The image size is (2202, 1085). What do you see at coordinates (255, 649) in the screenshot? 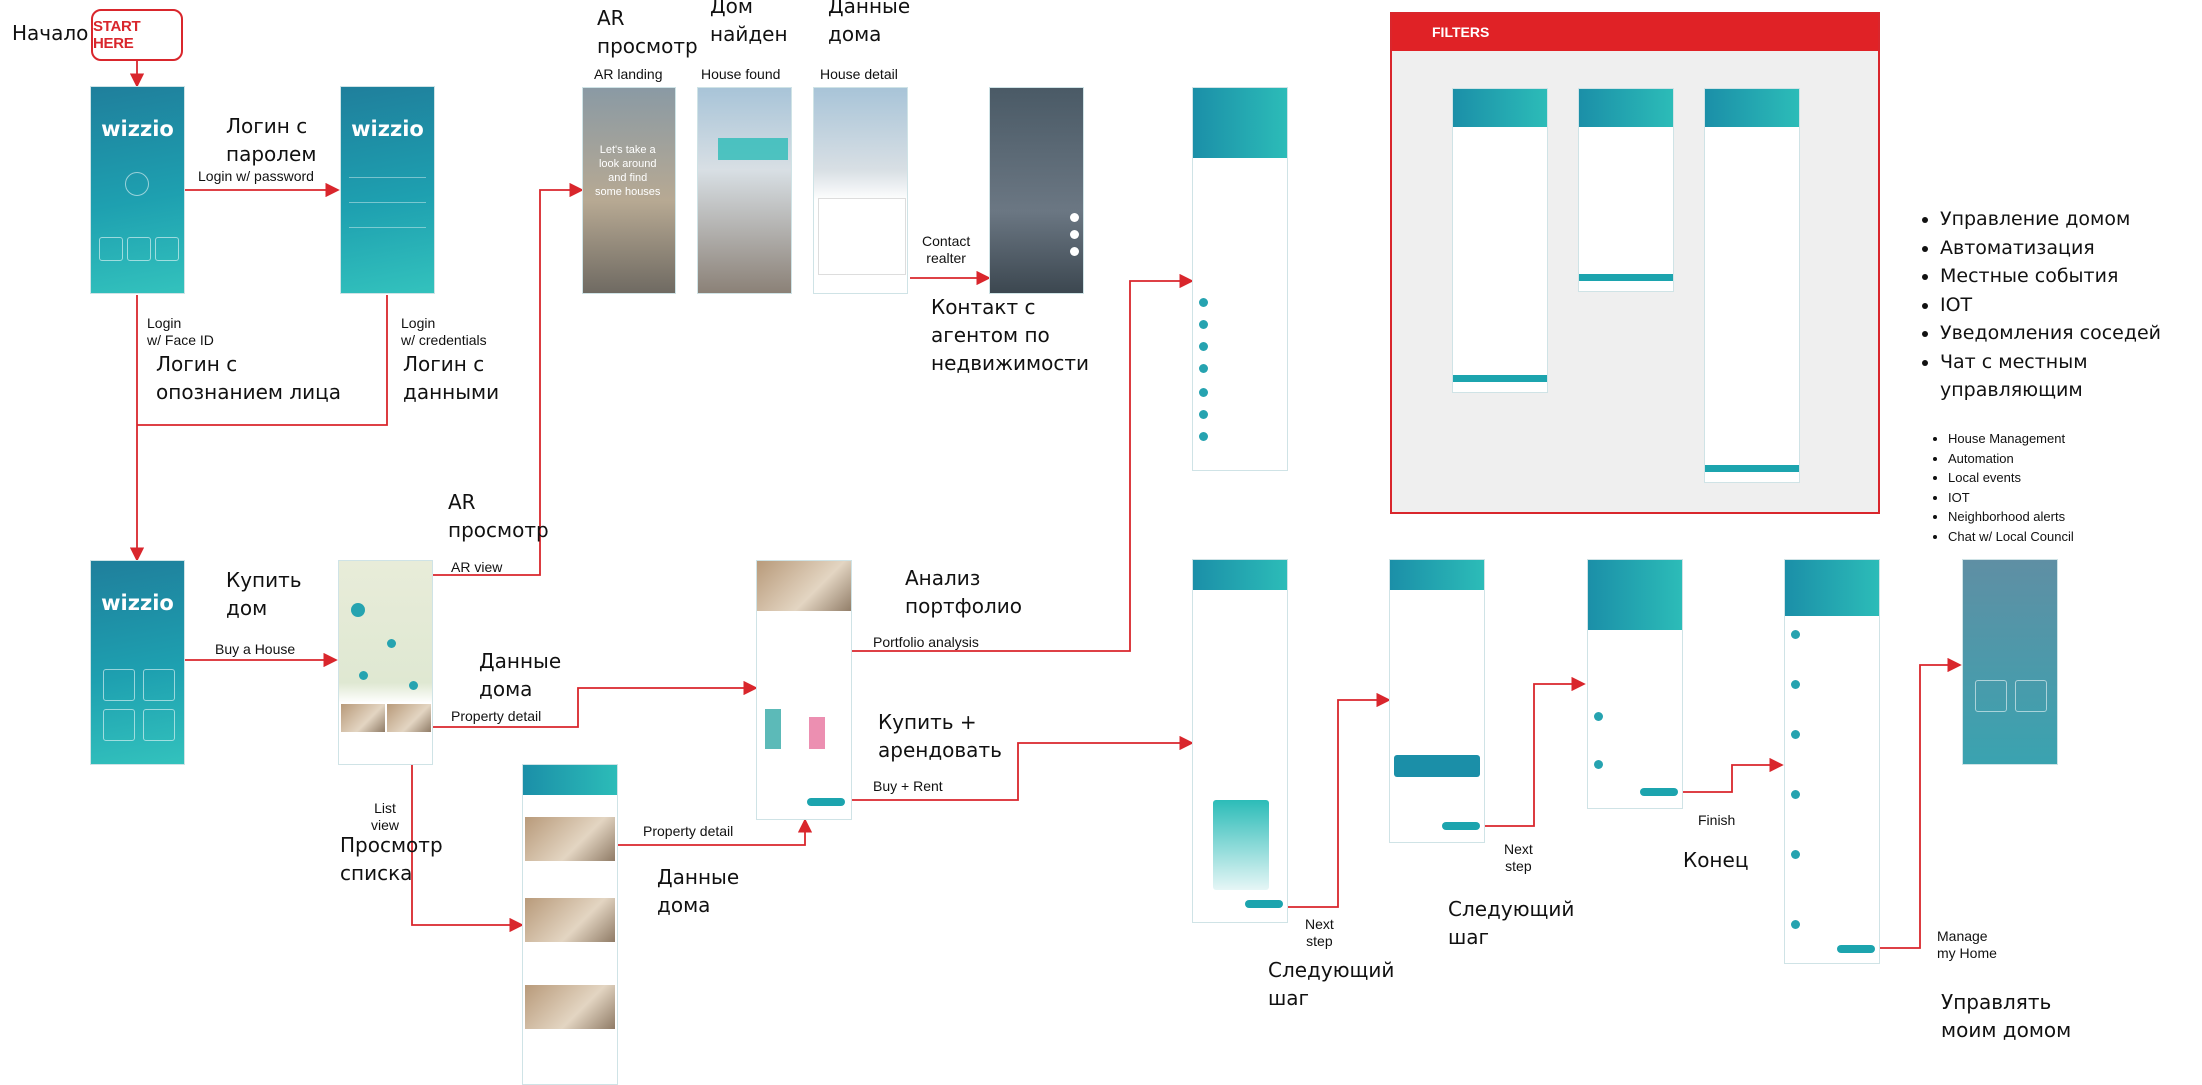
I see `buy-house-label-en: Buy a House` at bounding box center [255, 649].